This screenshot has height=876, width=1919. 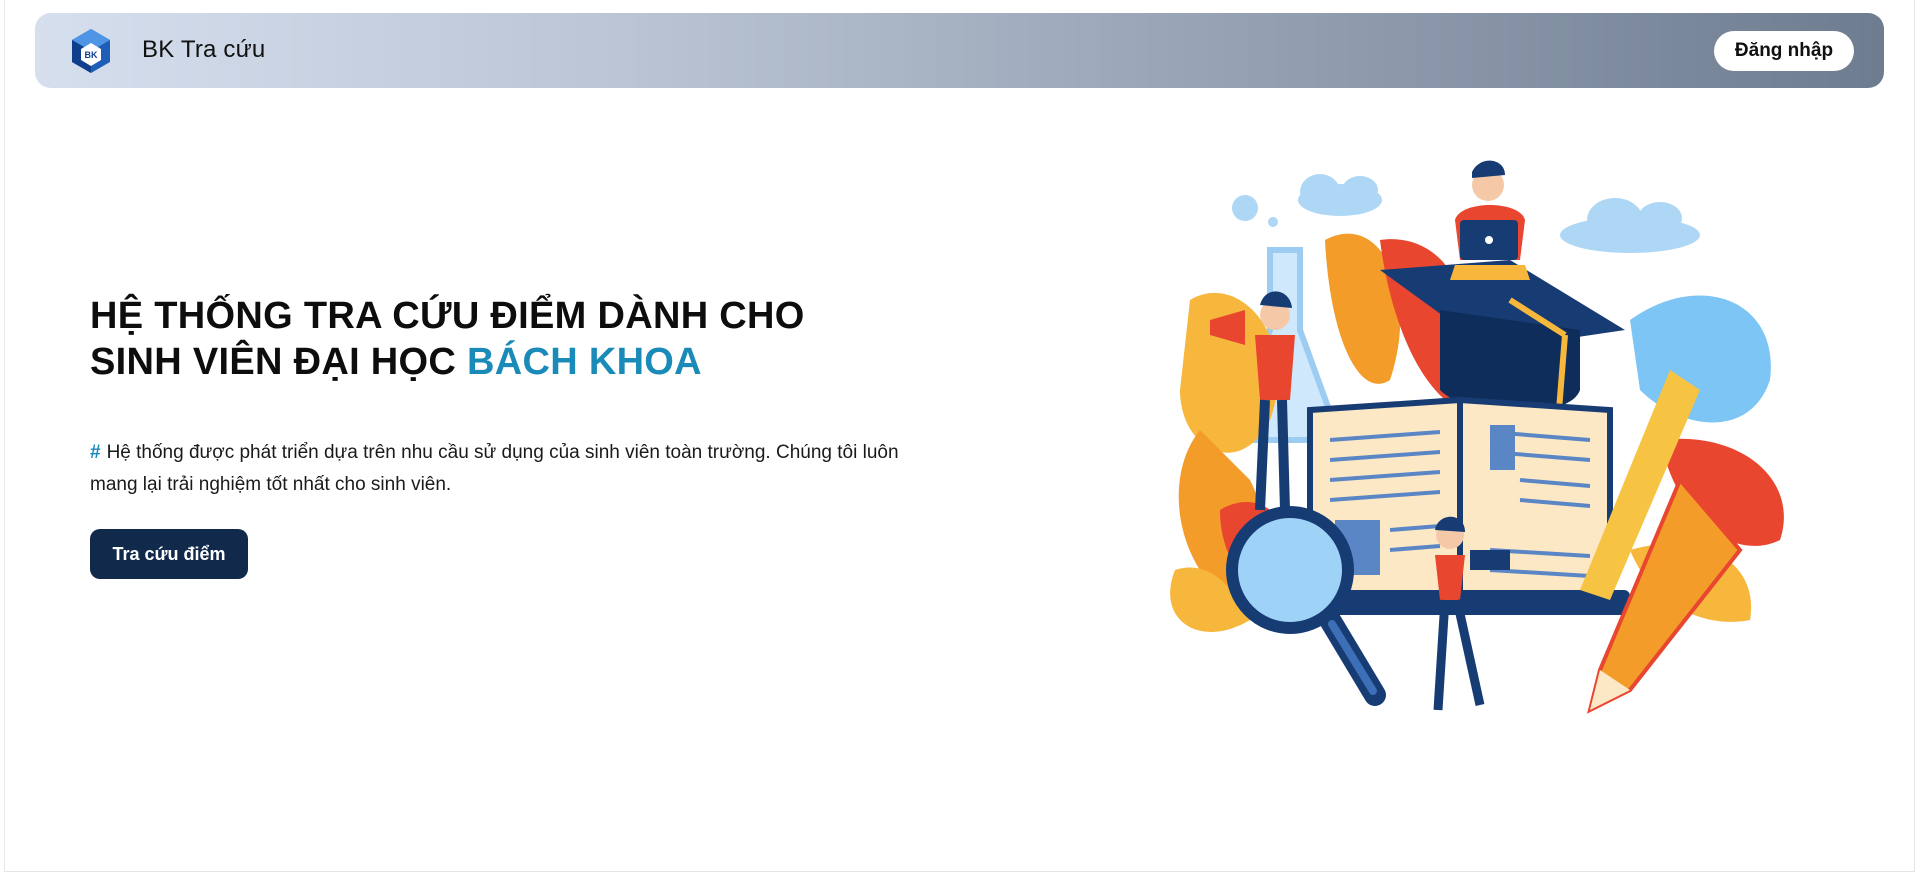 I want to click on login-button: Đăng nhập, so click(x=1784, y=51).